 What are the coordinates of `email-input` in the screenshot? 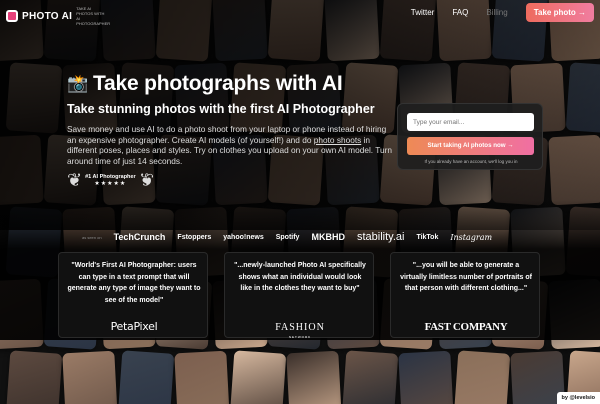 It's located at (470, 122).